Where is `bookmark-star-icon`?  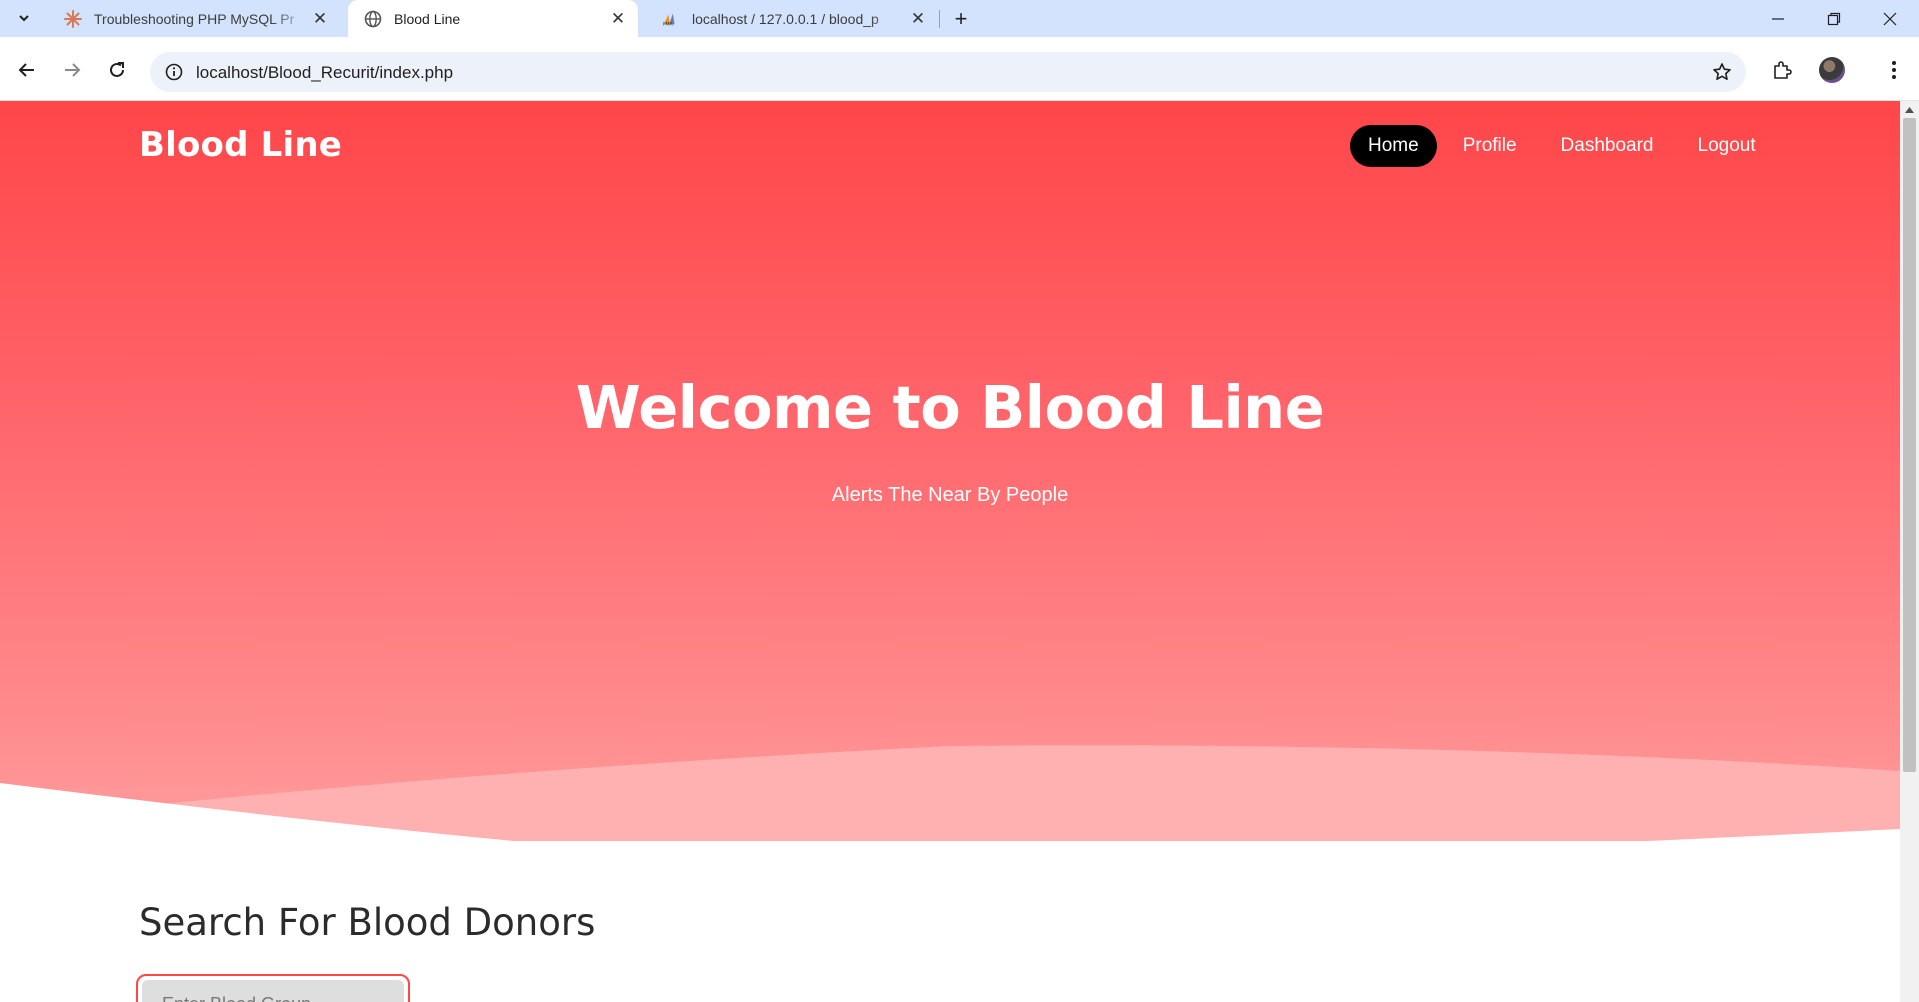 bookmark-star-icon is located at coordinates (1722, 72).